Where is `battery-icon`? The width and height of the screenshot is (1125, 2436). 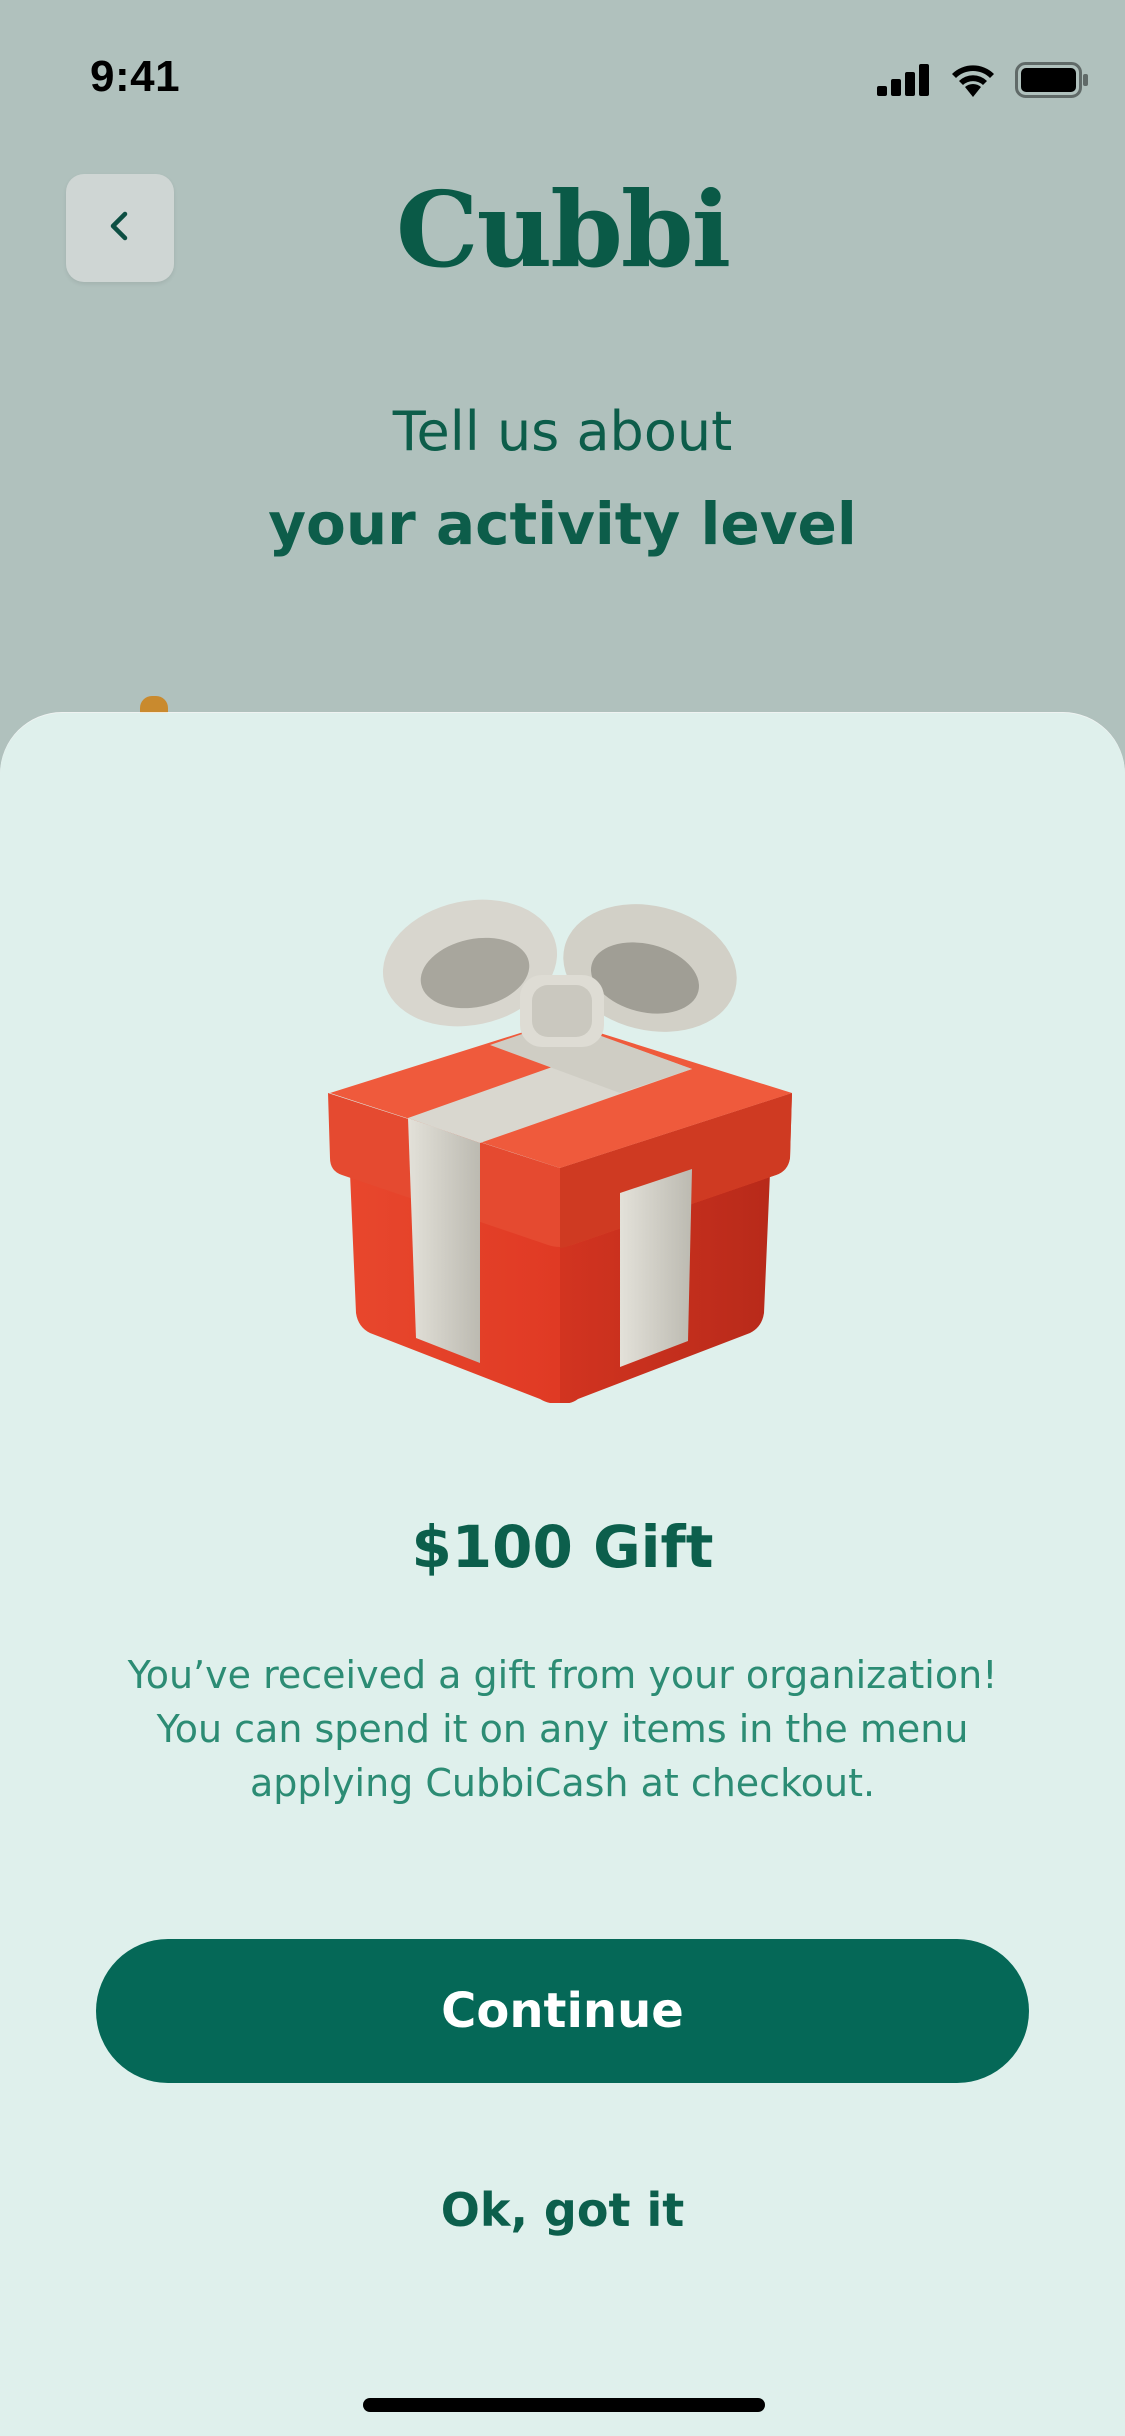 battery-icon is located at coordinates (1052, 80).